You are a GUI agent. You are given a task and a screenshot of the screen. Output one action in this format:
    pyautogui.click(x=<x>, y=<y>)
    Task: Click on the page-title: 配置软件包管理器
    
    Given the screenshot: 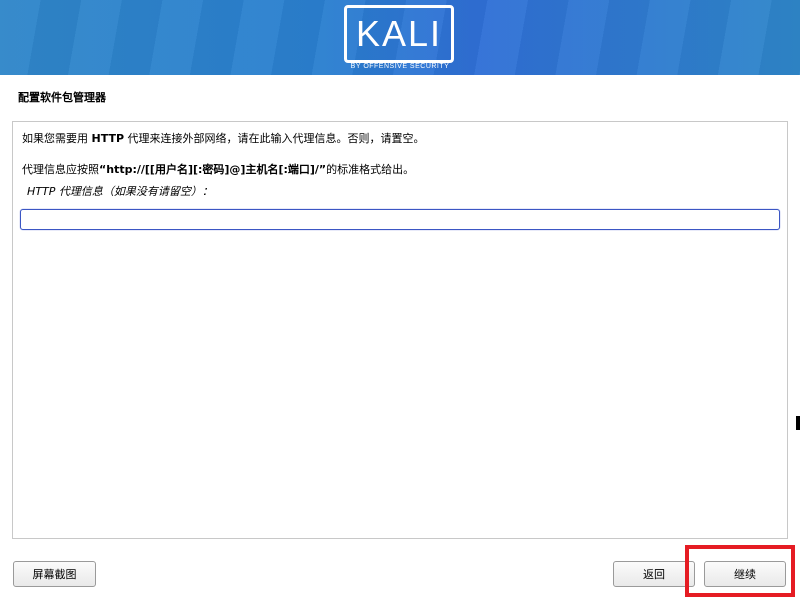 What is the action you would take?
    pyautogui.click(x=62, y=97)
    